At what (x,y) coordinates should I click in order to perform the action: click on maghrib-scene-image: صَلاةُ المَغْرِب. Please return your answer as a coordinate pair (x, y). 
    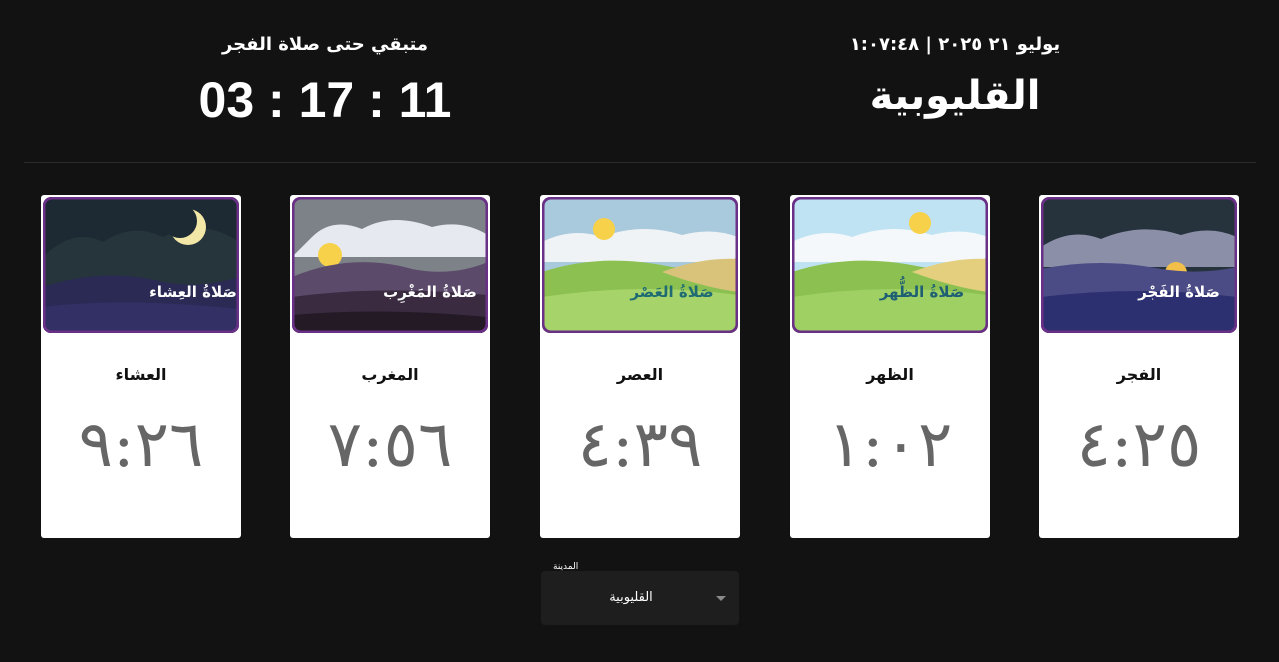
    Looking at the image, I should click on (390, 265).